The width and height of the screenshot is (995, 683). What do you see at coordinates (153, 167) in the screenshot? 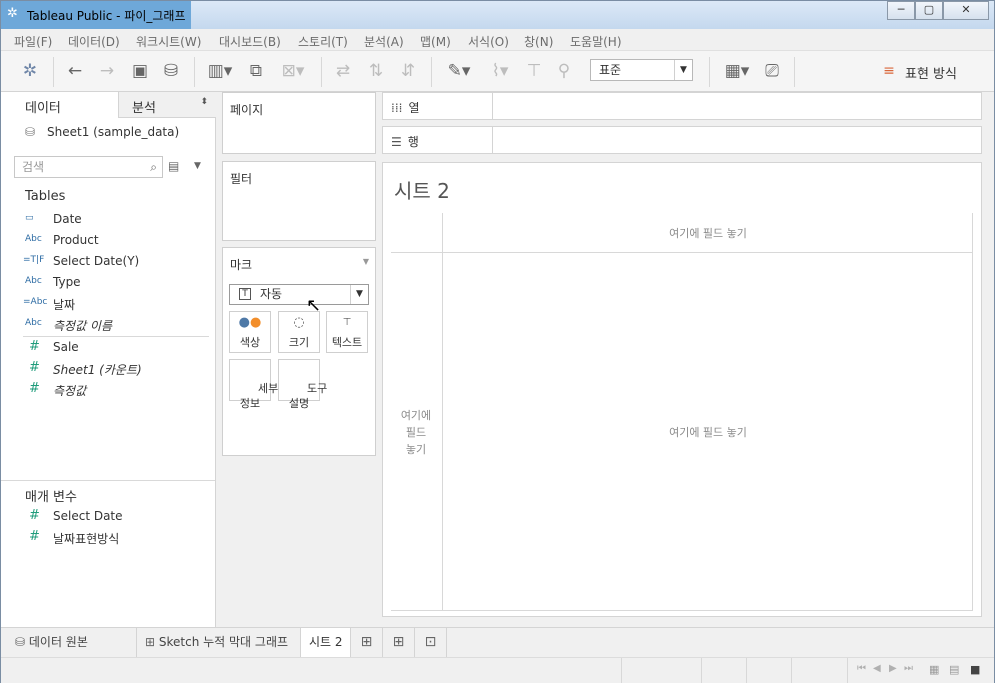
I see `search-icon: ⌕` at bounding box center [153, 167].